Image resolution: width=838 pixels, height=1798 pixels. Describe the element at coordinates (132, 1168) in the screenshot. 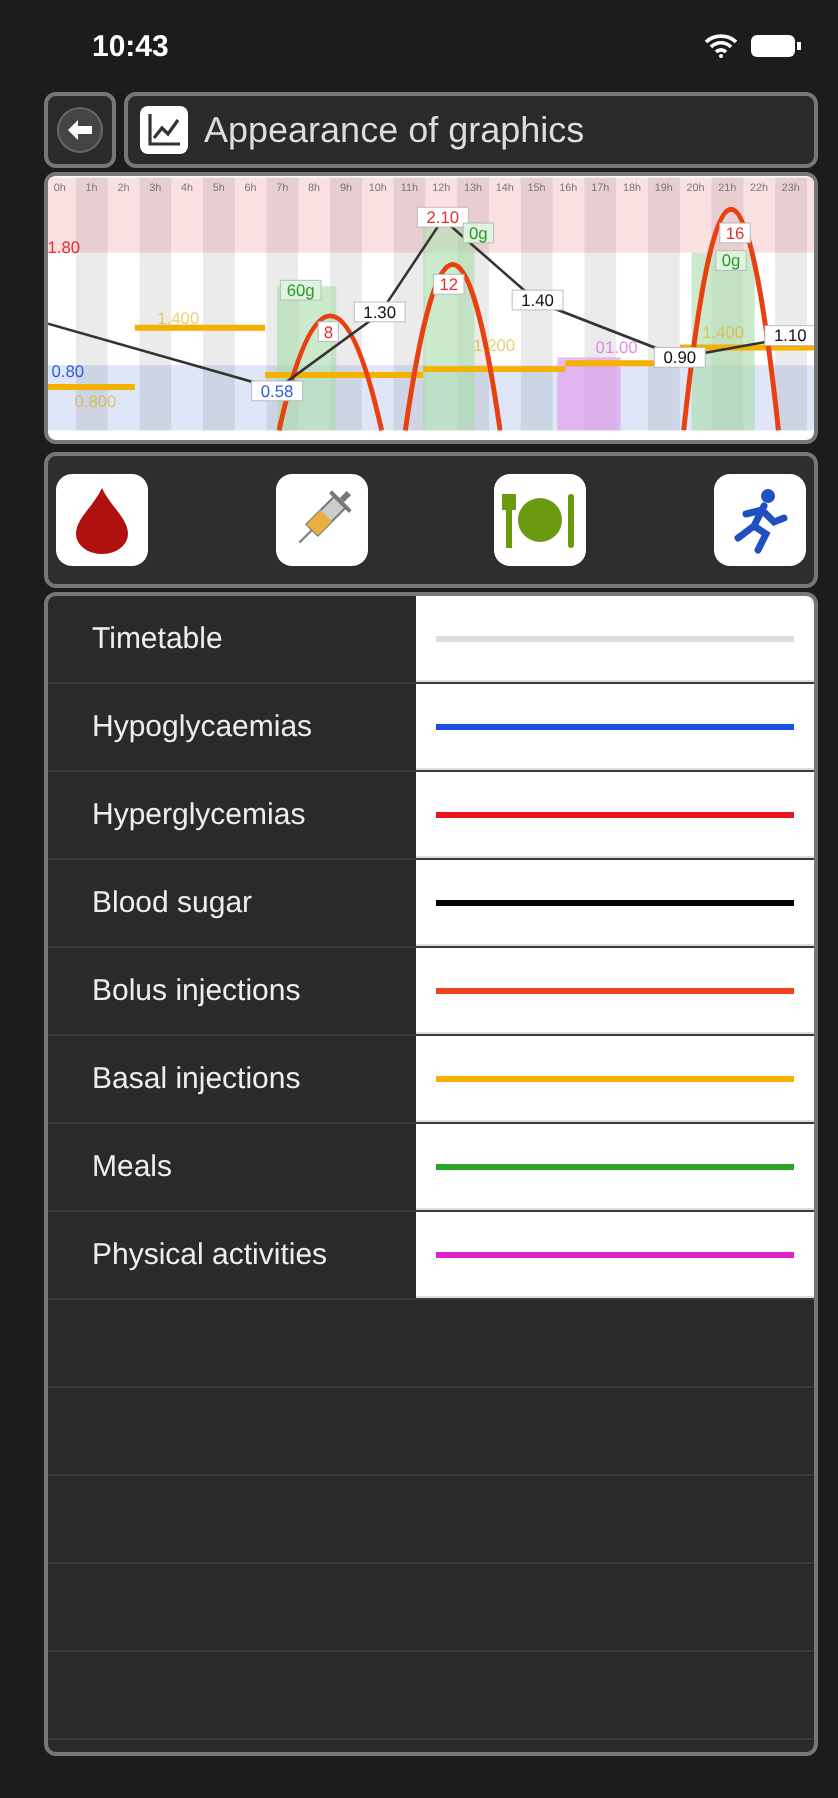

I see `legend-label: Meals` at that location.